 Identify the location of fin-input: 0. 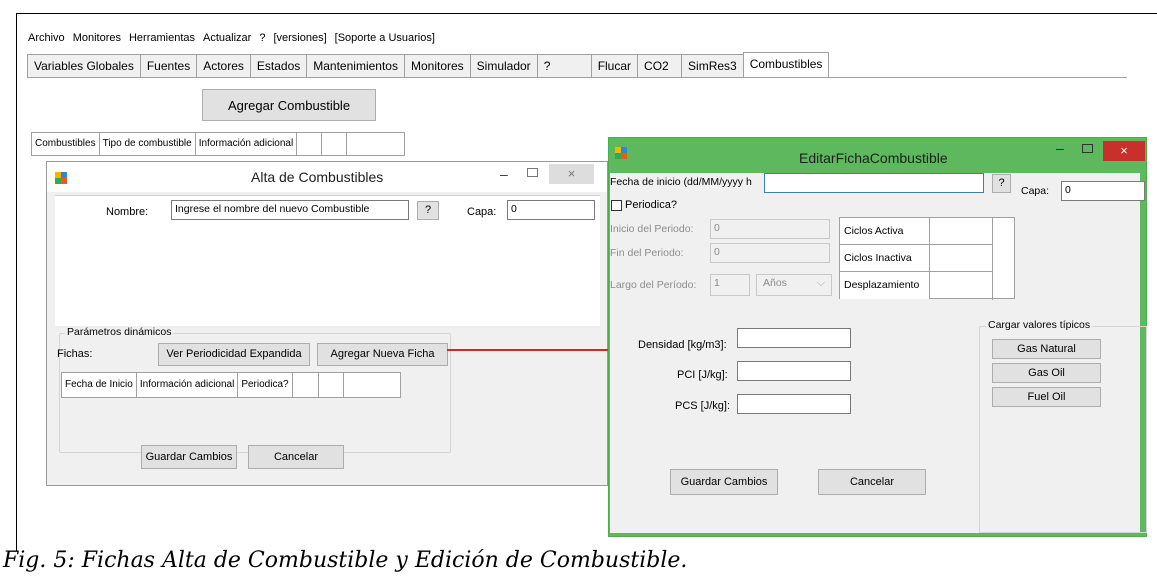
(770, 253).